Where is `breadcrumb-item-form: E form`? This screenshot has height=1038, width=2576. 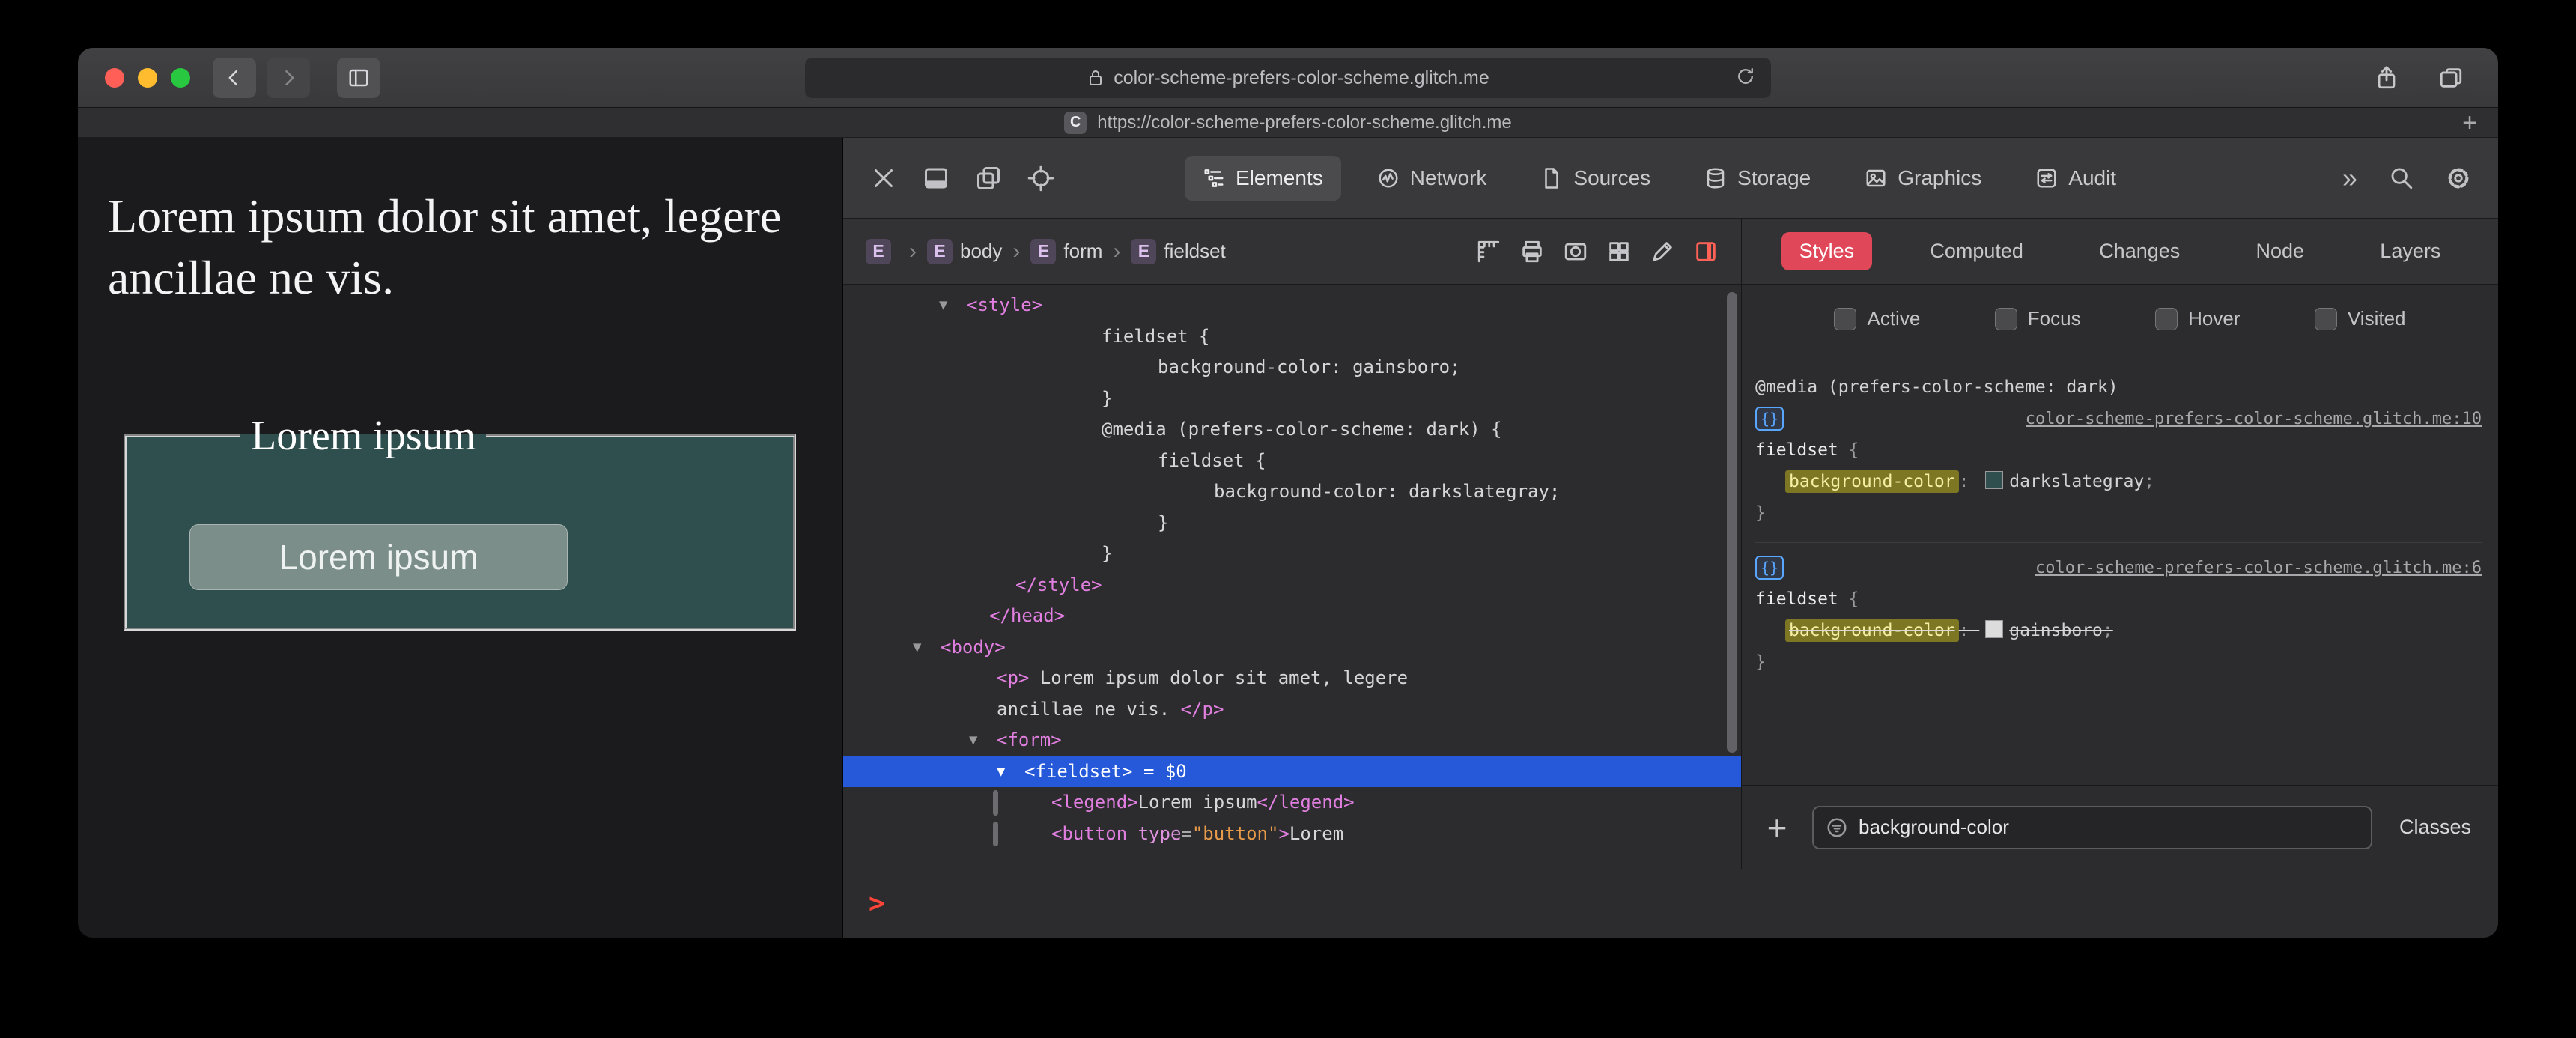 breadcrumb-item-form: E form is located at coordinates (1066, 251).